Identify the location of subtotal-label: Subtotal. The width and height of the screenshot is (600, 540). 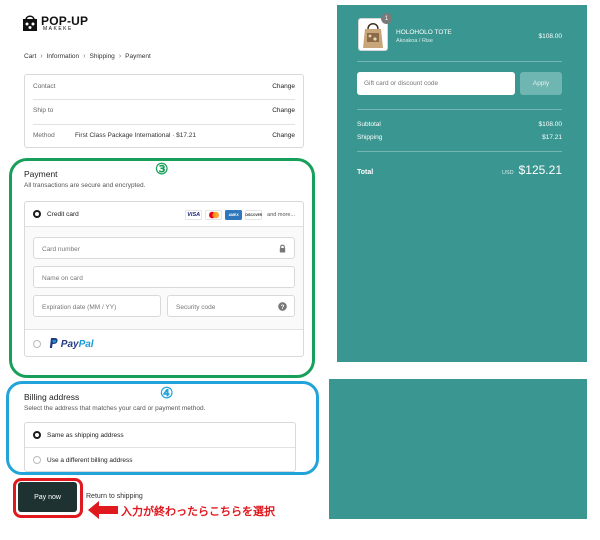
(369, 124).